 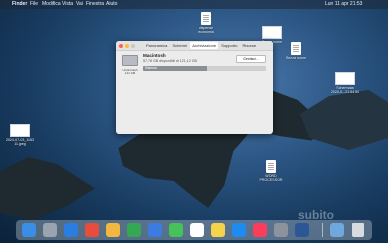 I want to click on wallpaper-island-right, so click(x=343, y=120).